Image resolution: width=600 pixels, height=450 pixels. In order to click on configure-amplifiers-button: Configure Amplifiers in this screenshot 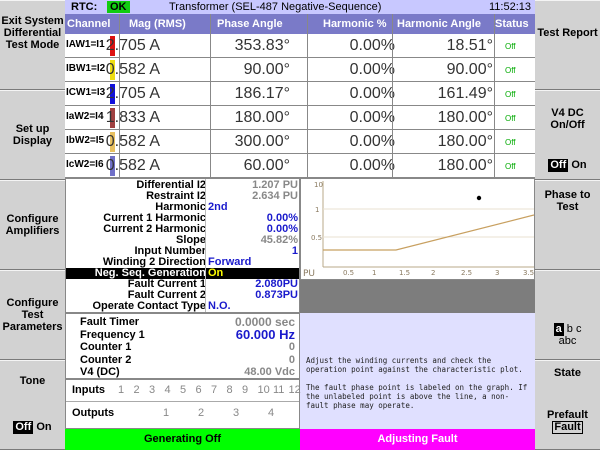, I will do `click(32, 225)`.